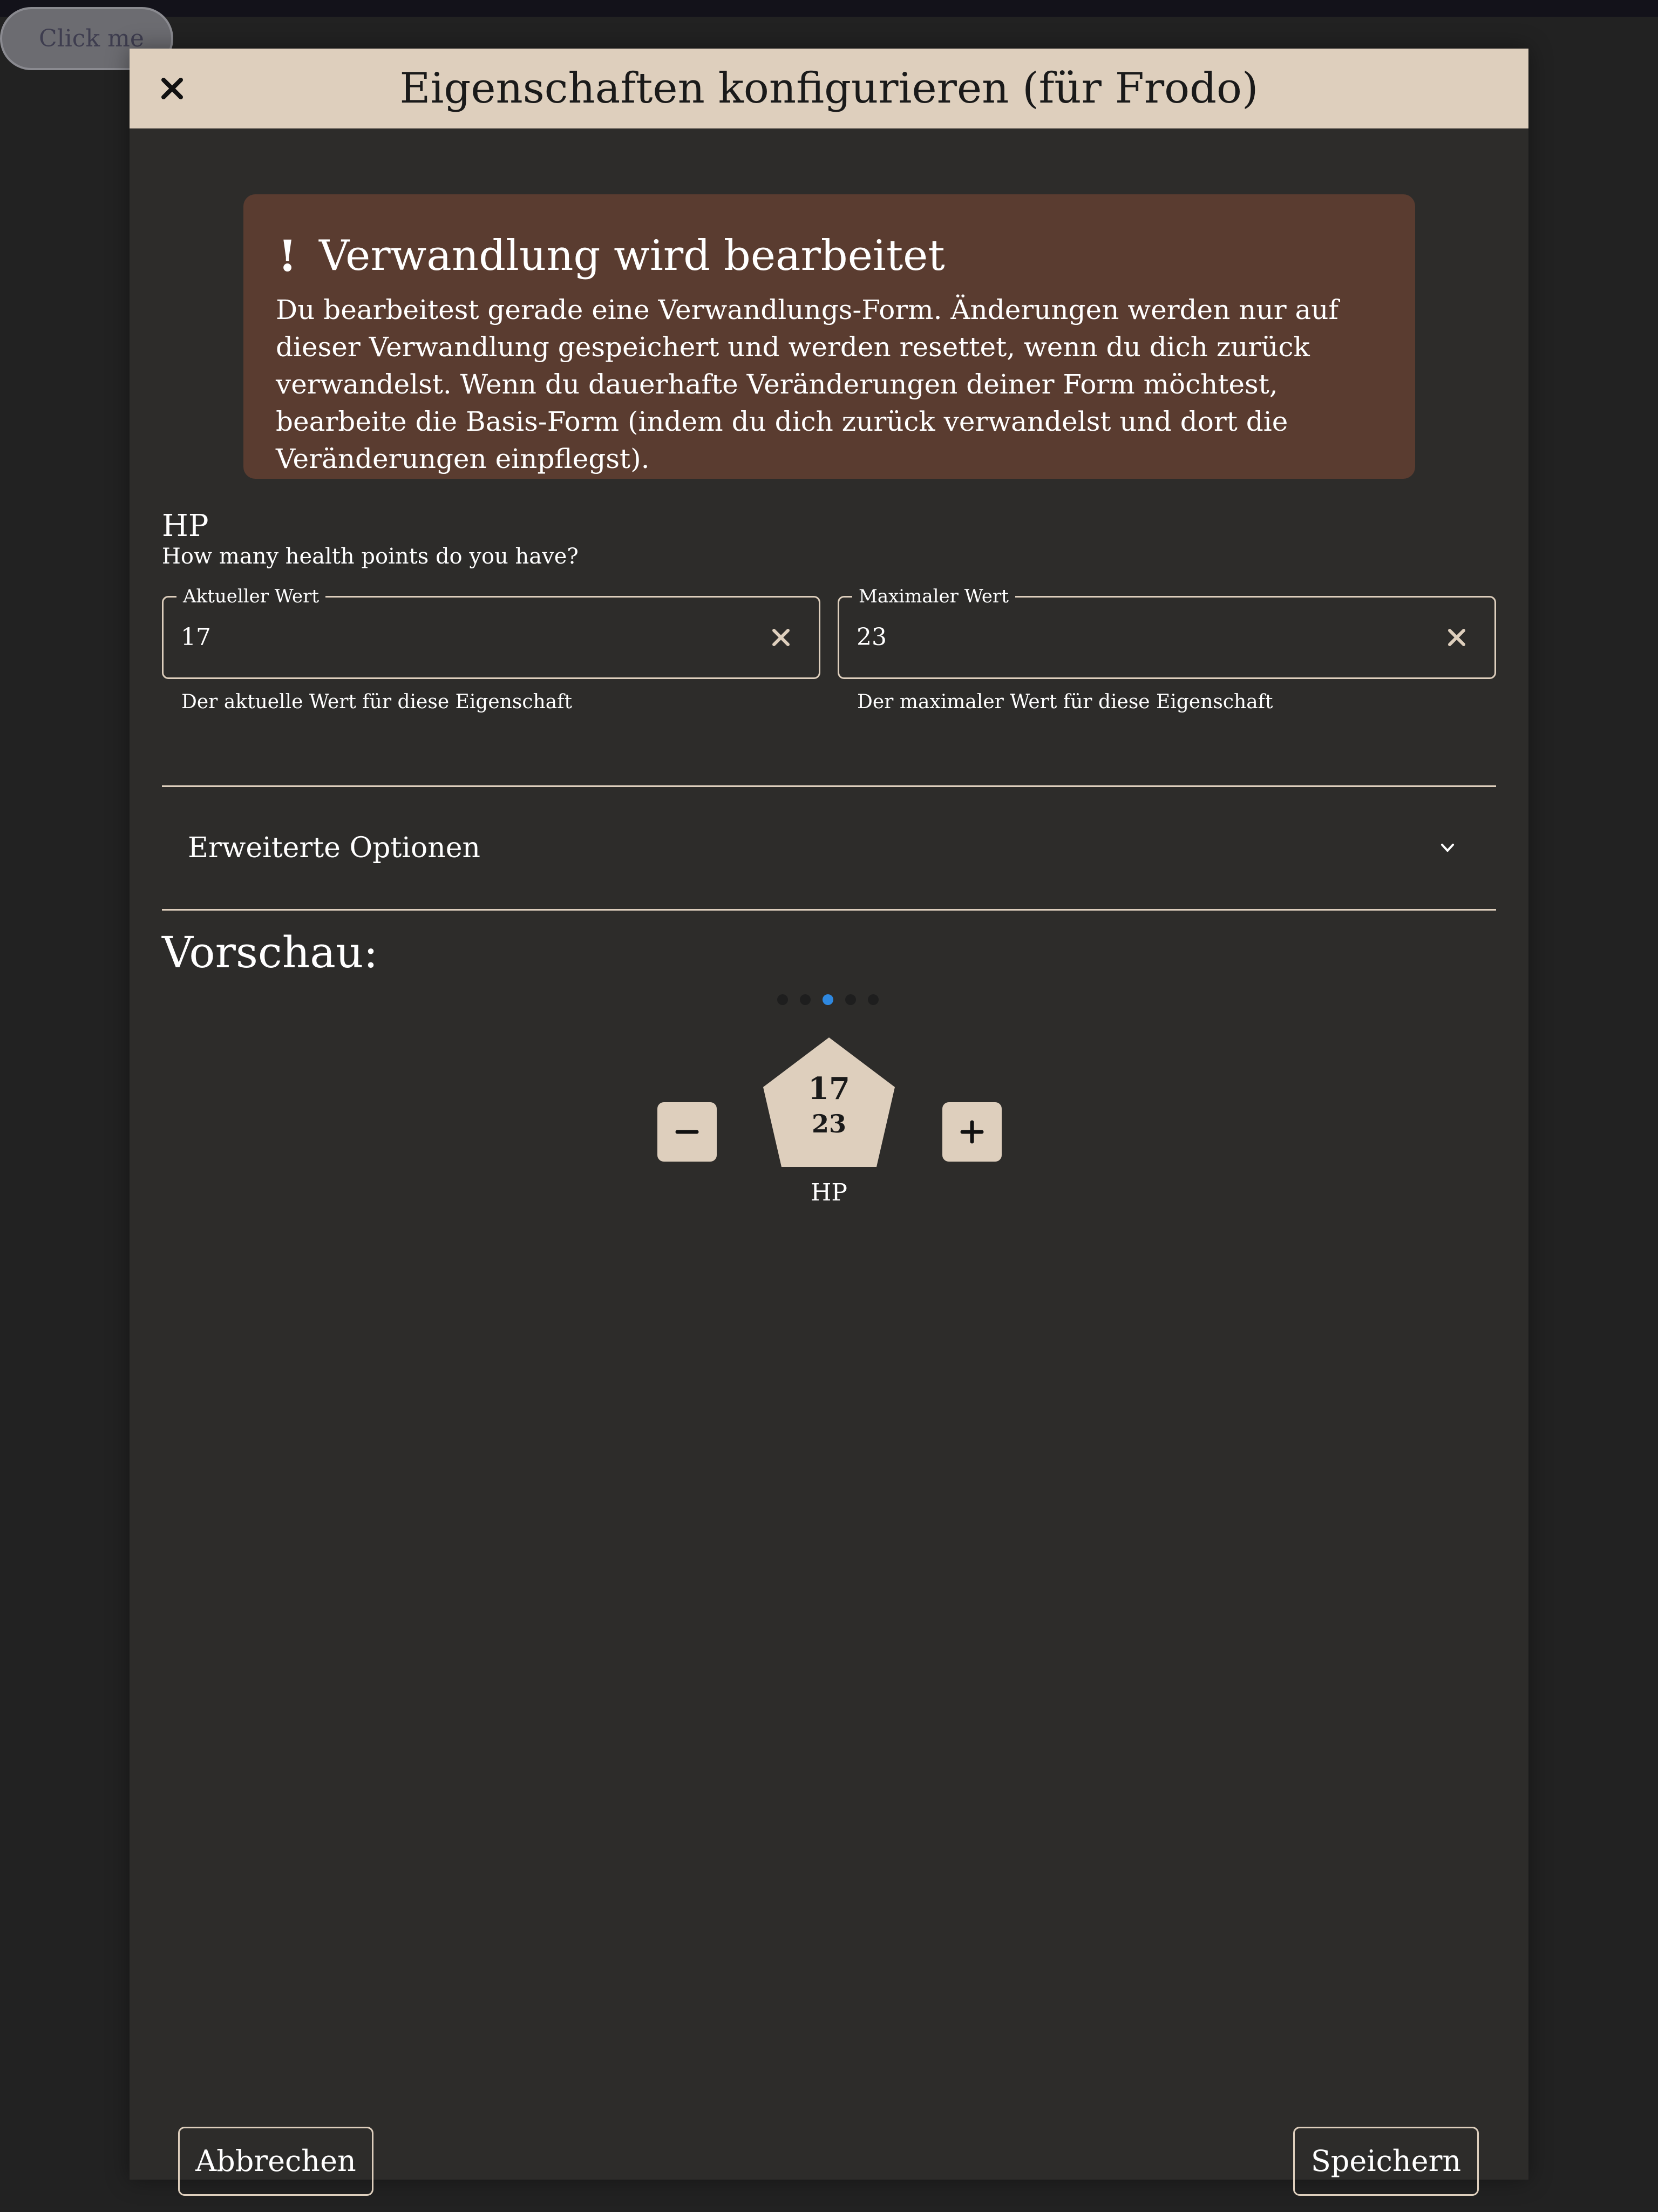 This screenshot has width=1658, height=2212. What do you see at coordinates (172, 88) in the screenshot?
I see `close-icon` at bounding box center [172, 88].